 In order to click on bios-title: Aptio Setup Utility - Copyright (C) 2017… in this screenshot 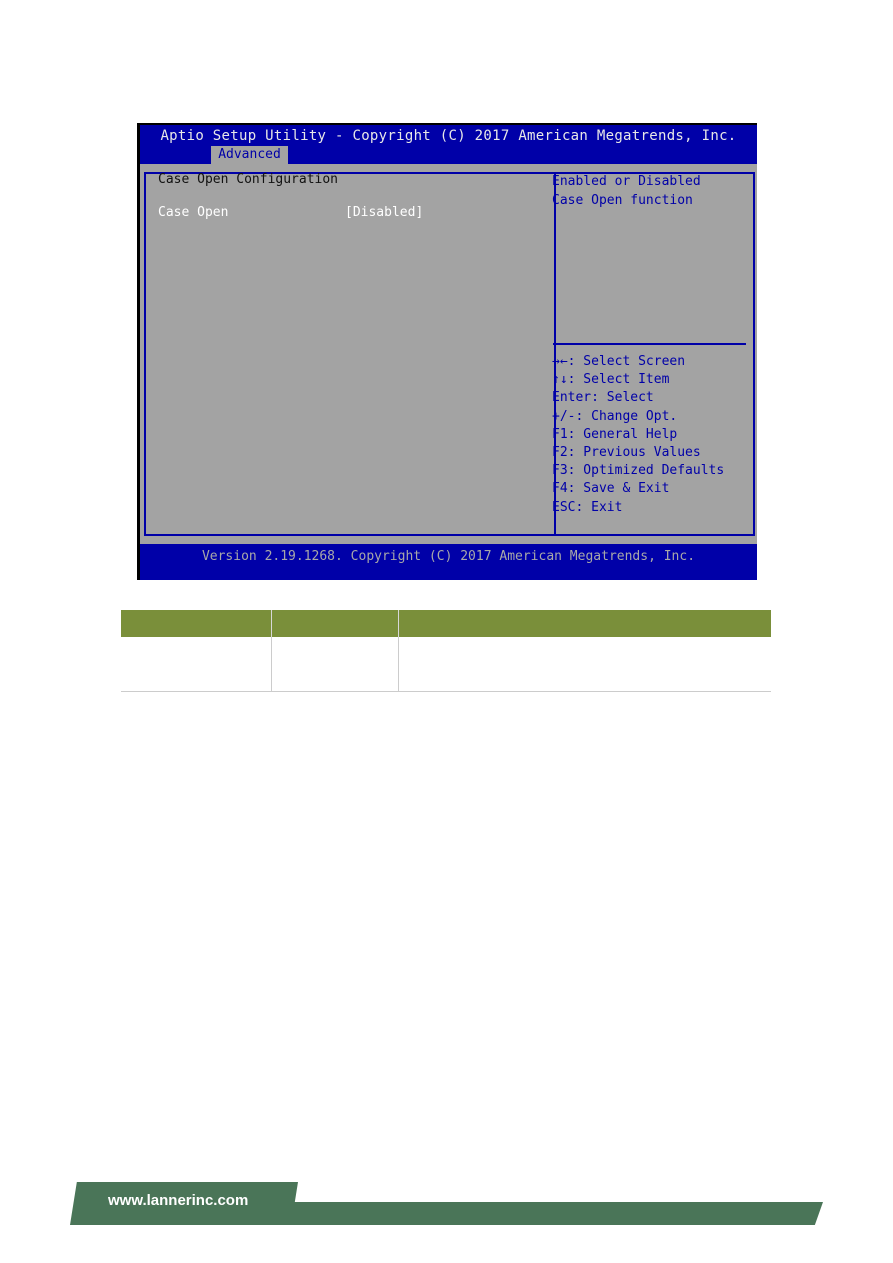, I will do `click(448, 136)`.